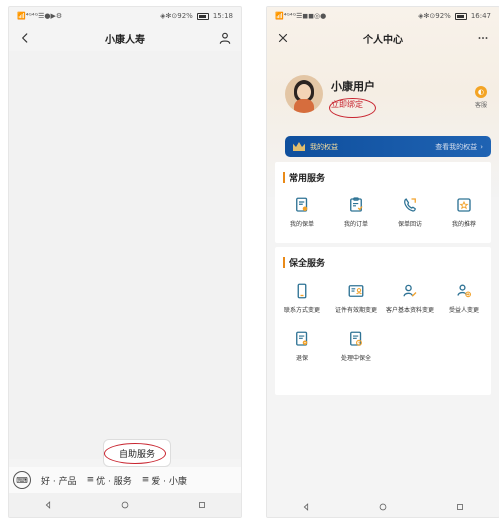 The height and width of the screenshot is (520, 499). I want to click on service-beneficiary-change: 受益人变更, so click(464, 298).